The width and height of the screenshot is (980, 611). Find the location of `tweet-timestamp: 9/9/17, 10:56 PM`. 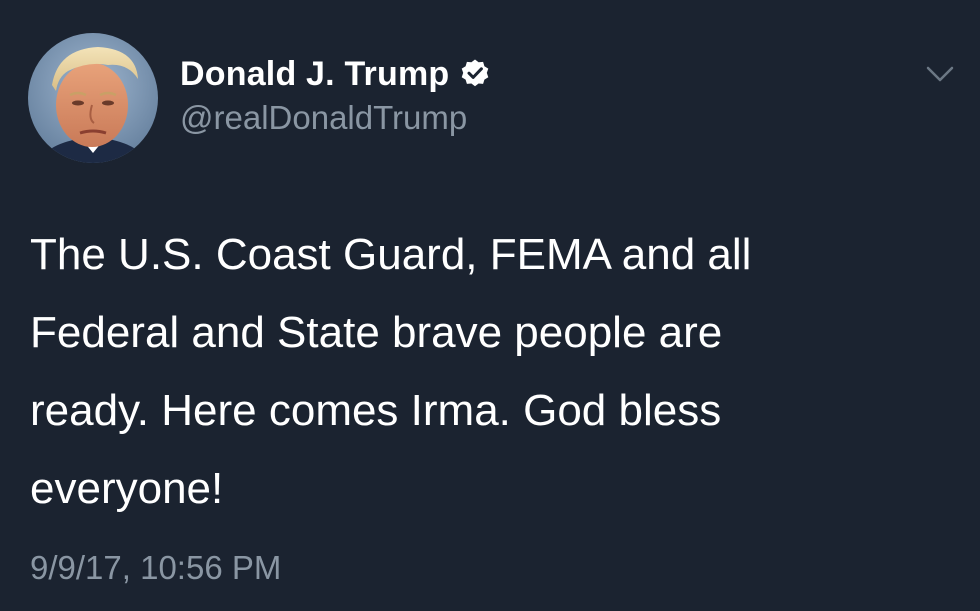

tweet-timestamp: 9/9/17, 10:56 PM is located at coordinates (155, 568).